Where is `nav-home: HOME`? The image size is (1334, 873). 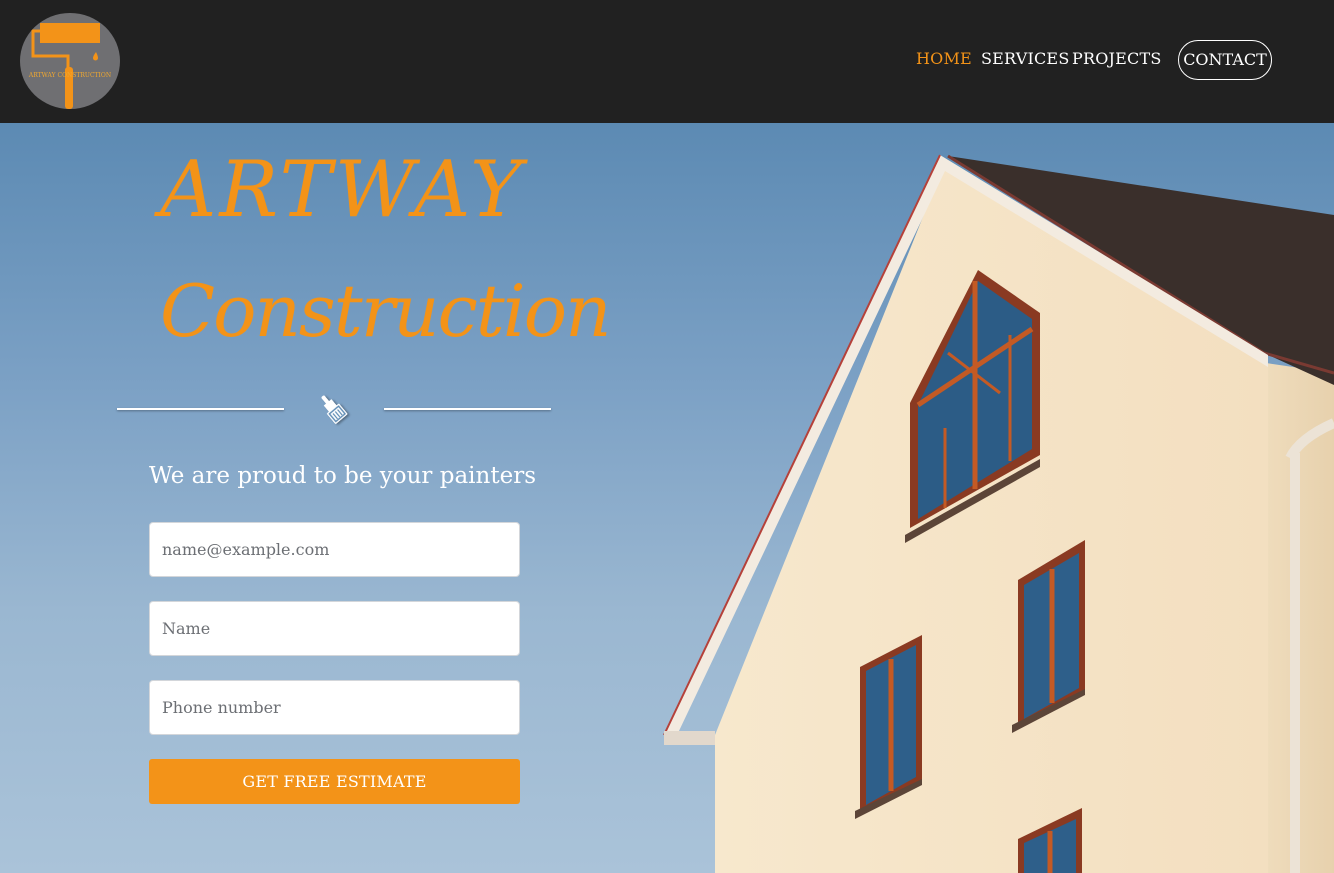
nav-home: HOME is located at coordinates (944, 58).